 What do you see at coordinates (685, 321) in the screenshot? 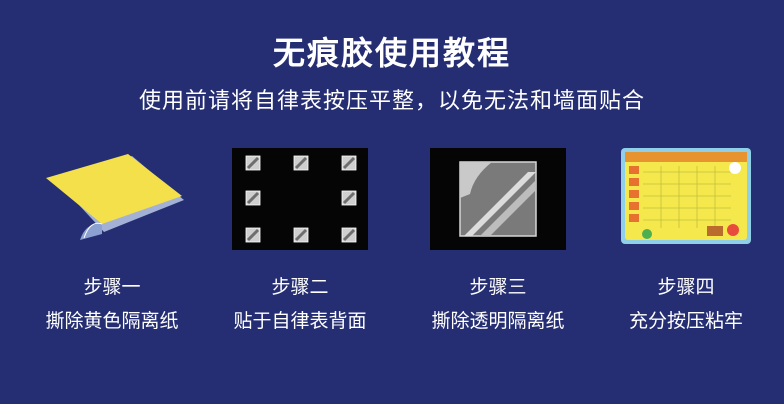
I see `step-4-desc: 充分按压粘牢` at bounding box center [685, 321].